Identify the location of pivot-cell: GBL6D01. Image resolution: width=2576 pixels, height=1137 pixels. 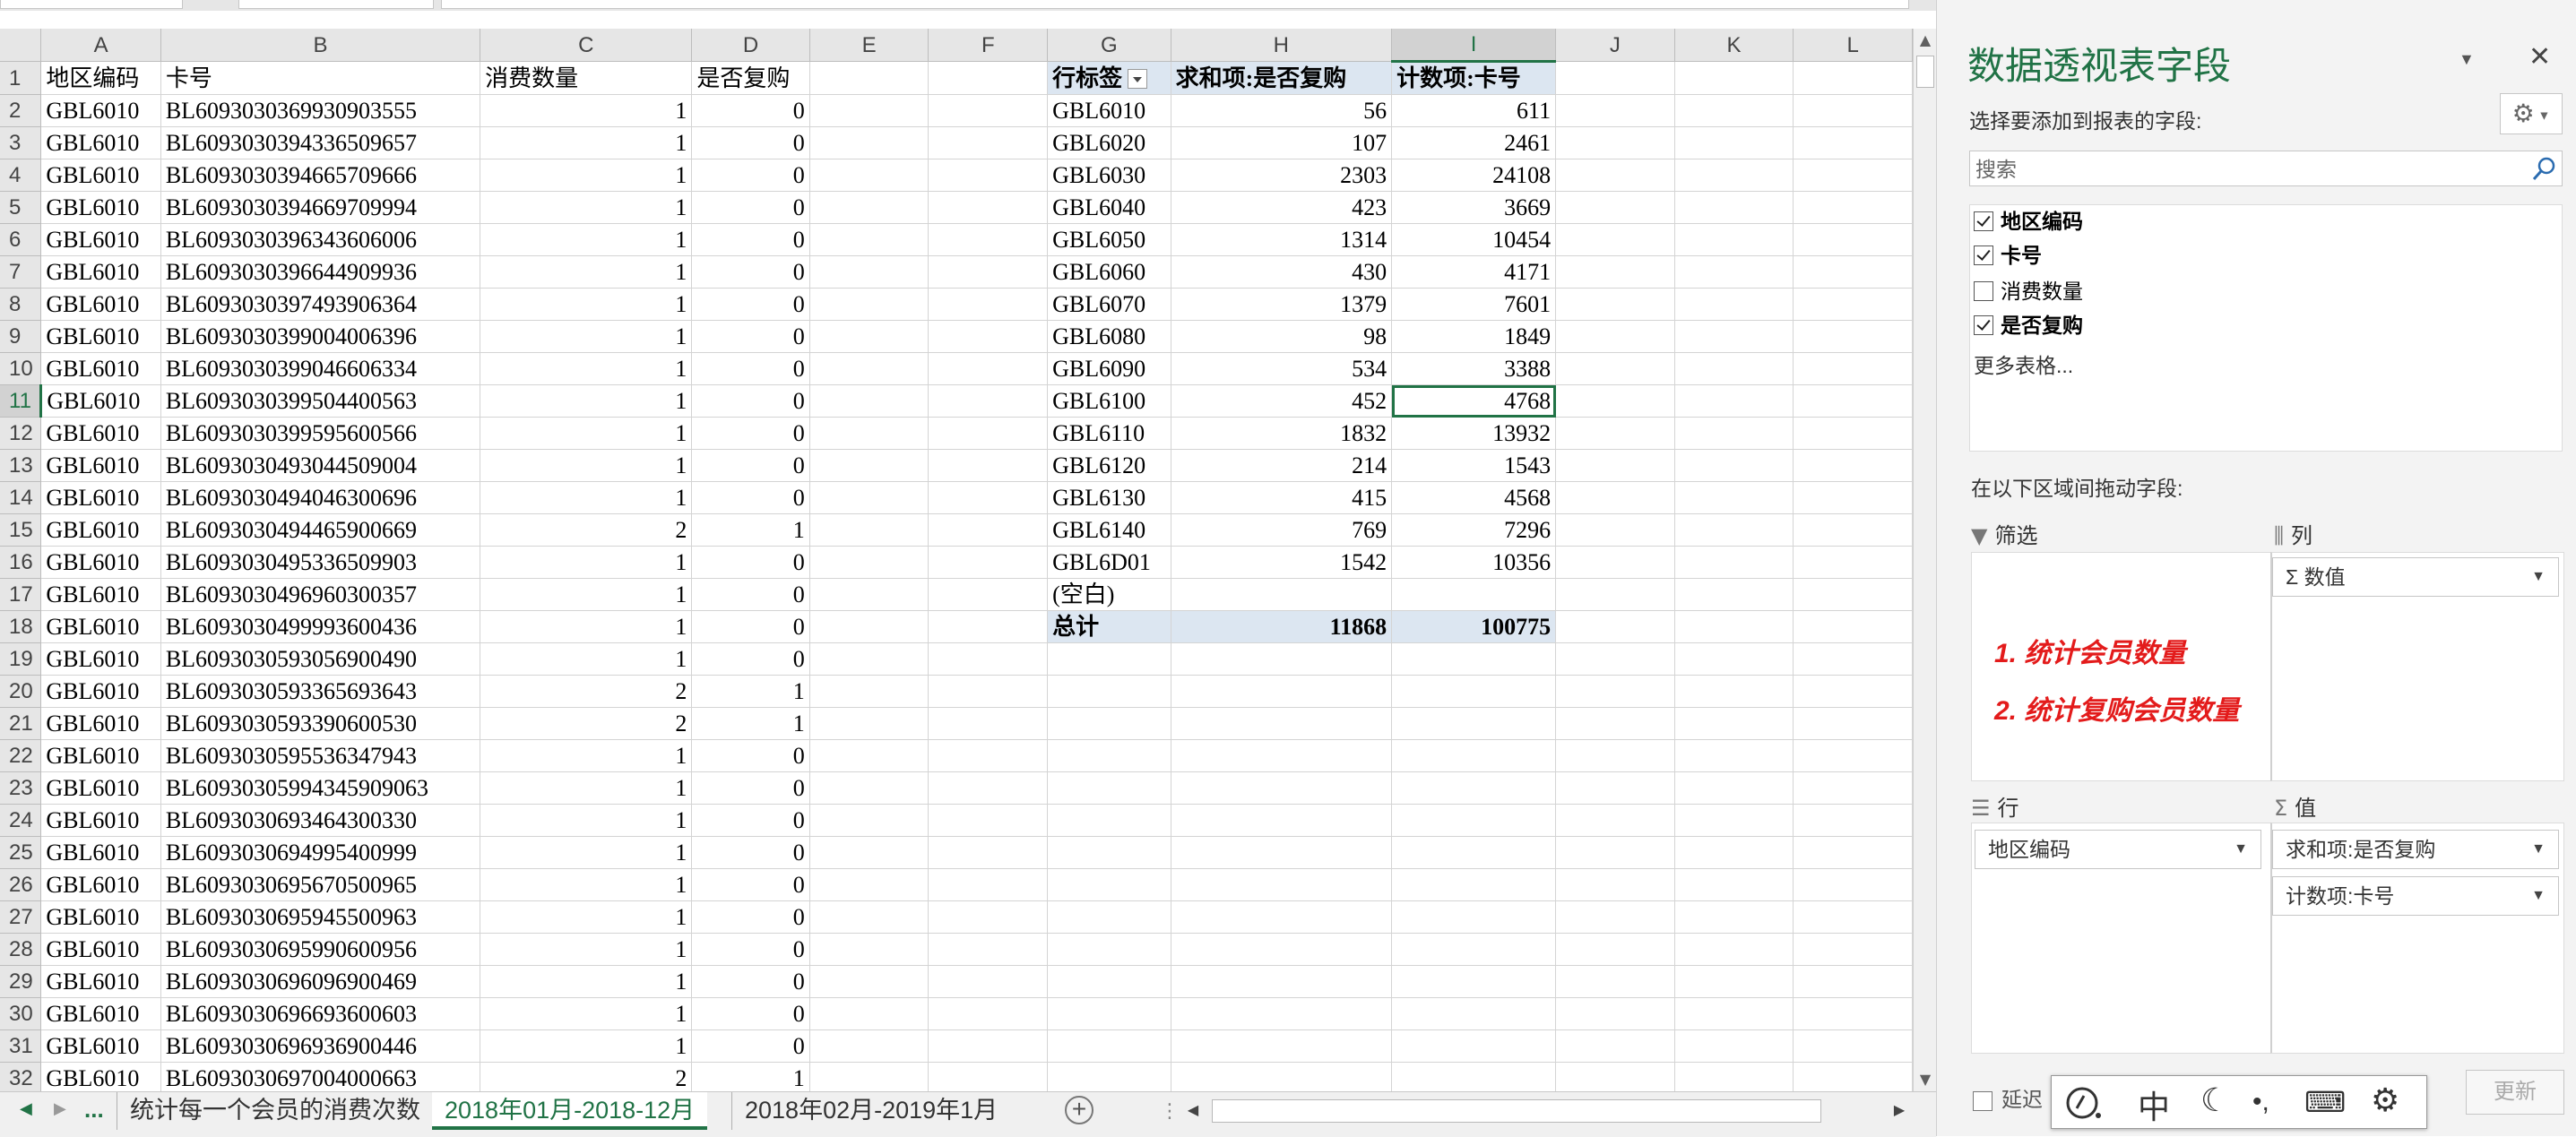
(1109, 562).